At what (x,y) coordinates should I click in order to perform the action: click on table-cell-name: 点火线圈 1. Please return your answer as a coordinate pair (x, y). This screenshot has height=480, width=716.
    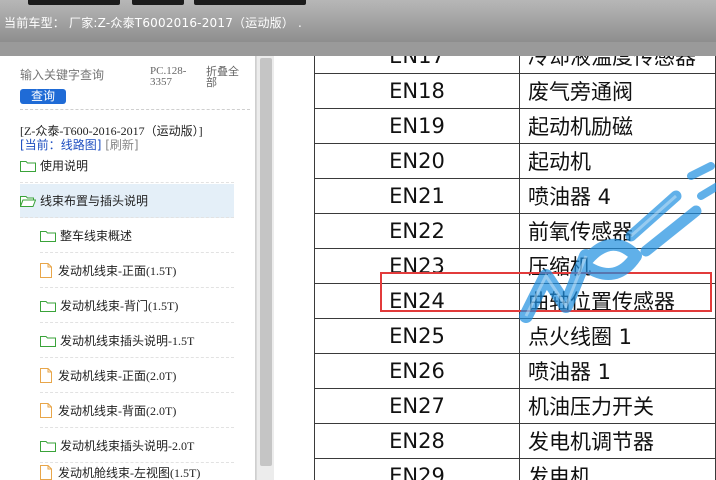
    Looking at the image, I should click on (617, 336).